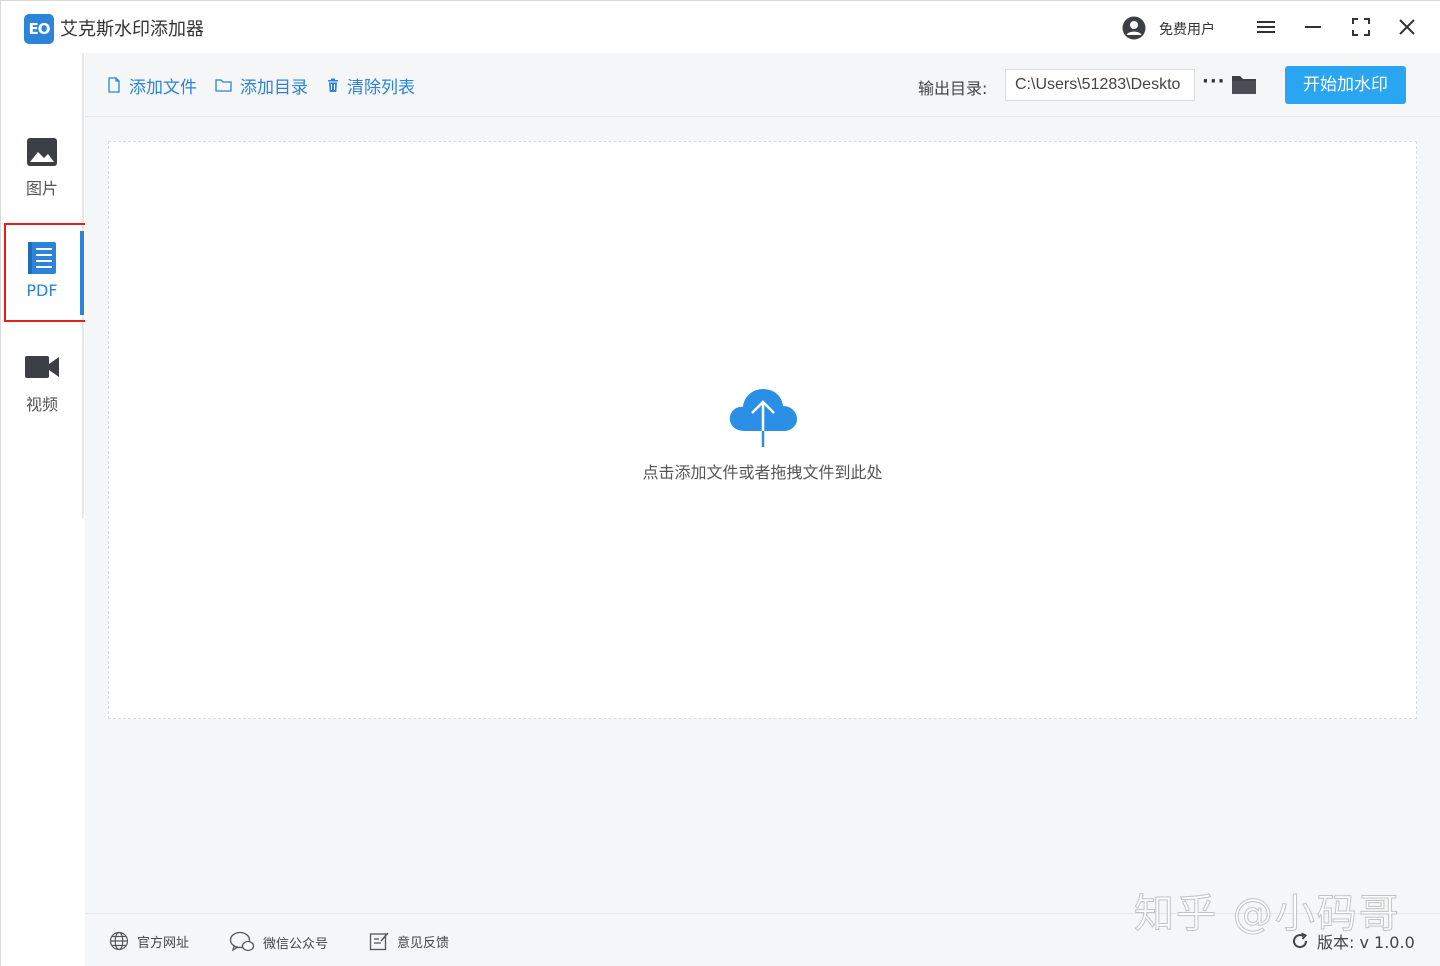 The height and width of the screenshot is (966, 1440). What do you see at coordinates (39, 29) in the screenshot?
I see `app-logo: EO` at bounding box center [39, 29].